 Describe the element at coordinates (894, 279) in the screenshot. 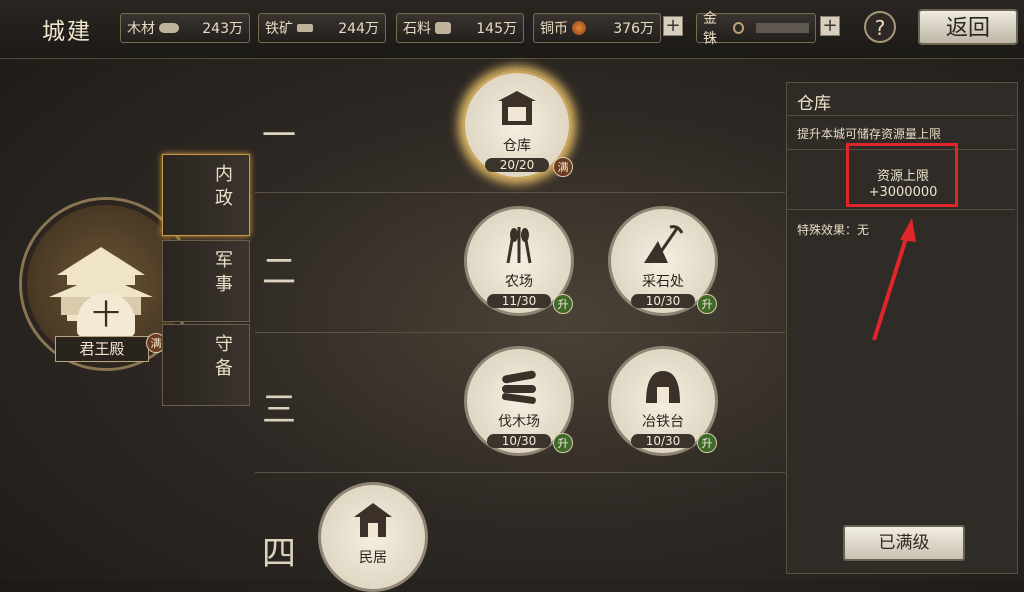

I see `annotation-arrow-icon` at that location.